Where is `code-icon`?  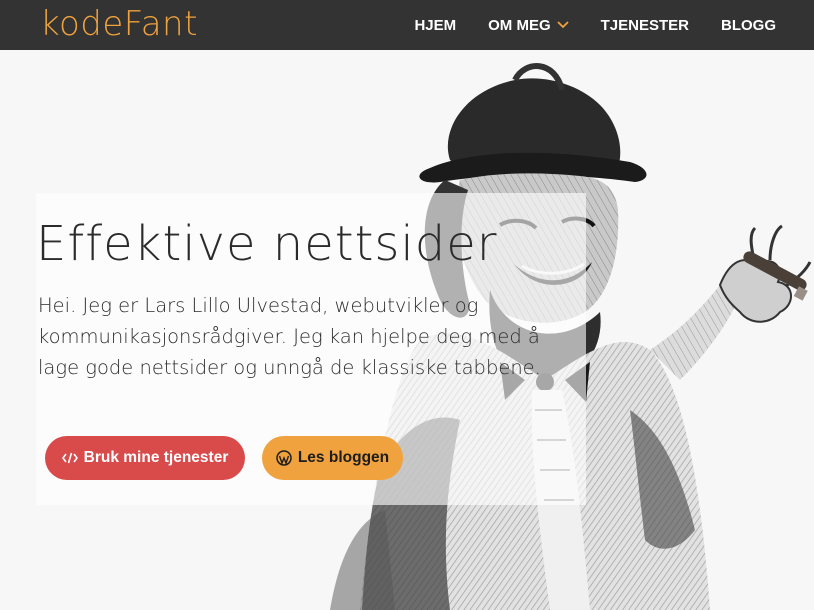 code-icon is located at coordinates (69, 458).